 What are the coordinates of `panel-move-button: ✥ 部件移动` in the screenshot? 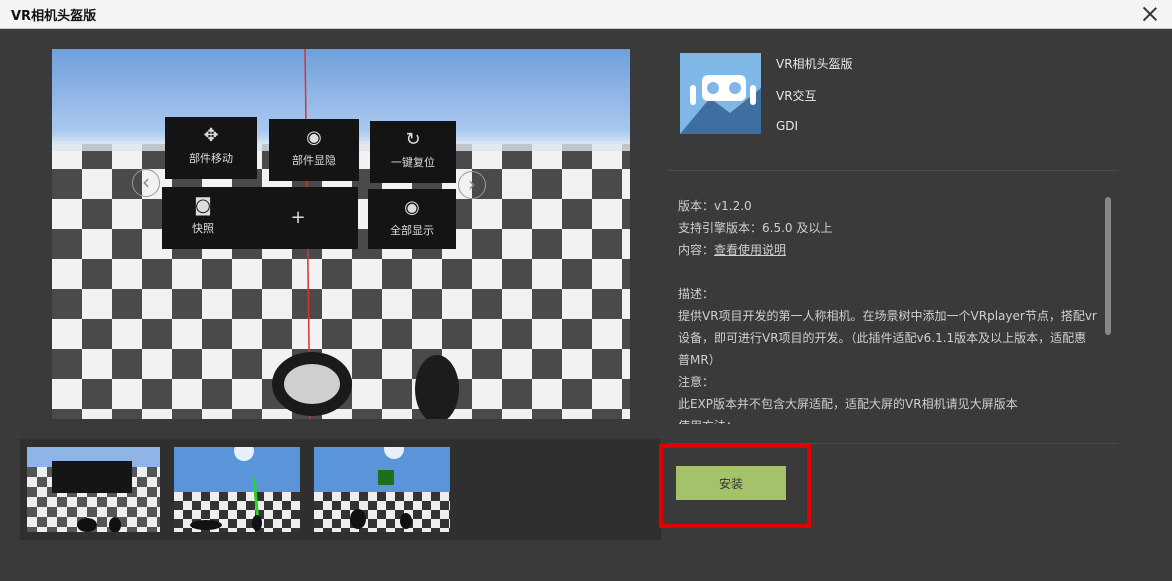 It's located at (211, 148).